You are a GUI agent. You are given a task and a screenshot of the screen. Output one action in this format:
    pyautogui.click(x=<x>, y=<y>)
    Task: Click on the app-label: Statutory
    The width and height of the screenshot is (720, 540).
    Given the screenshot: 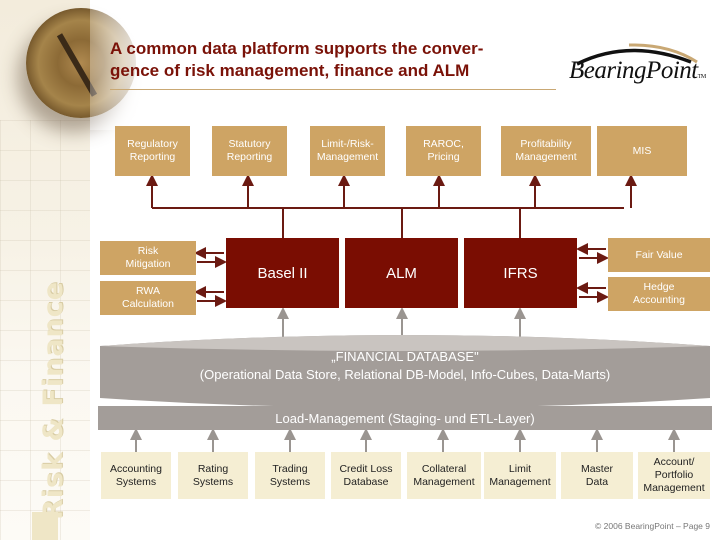 What is the action you would take?
    pyautogui.click(x=249, y=144)
    